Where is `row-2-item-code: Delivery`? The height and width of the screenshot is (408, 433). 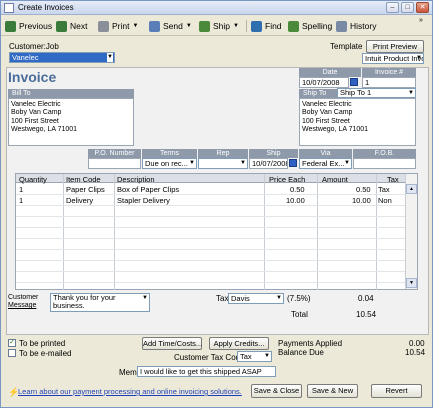 row-2-item-code: Delivery is located at coordinates (79, 200).